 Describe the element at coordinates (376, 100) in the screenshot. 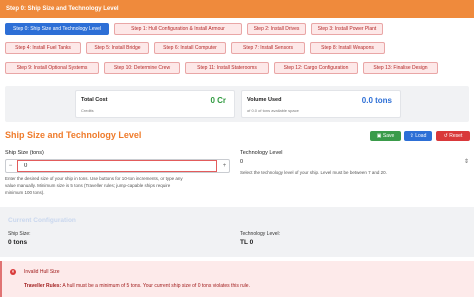

I see `volume-used-value: 0.0 tons` at that location.